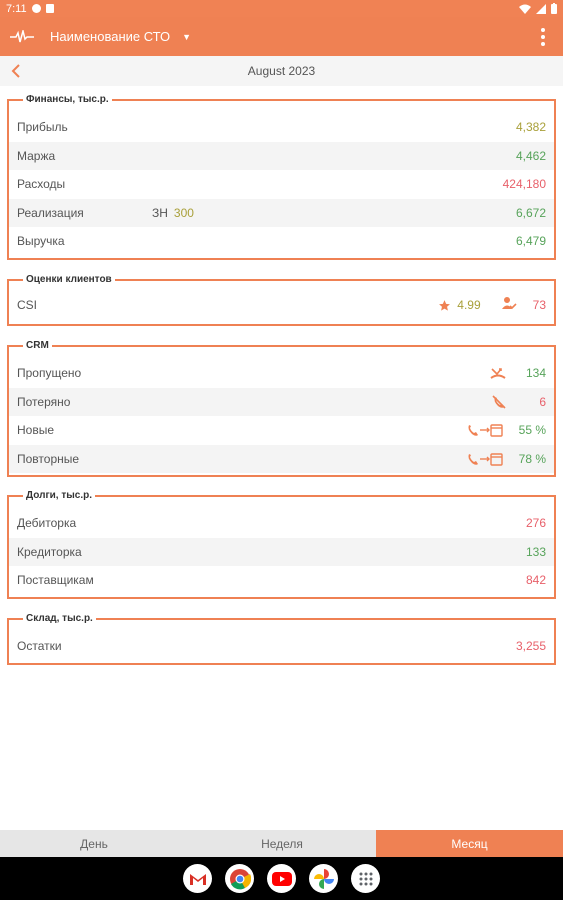 The image size is (563, 900). Describe the element at coordinates (281, 551) in the screenshot. I see `debts-row: Кредиторка 133` at that location.